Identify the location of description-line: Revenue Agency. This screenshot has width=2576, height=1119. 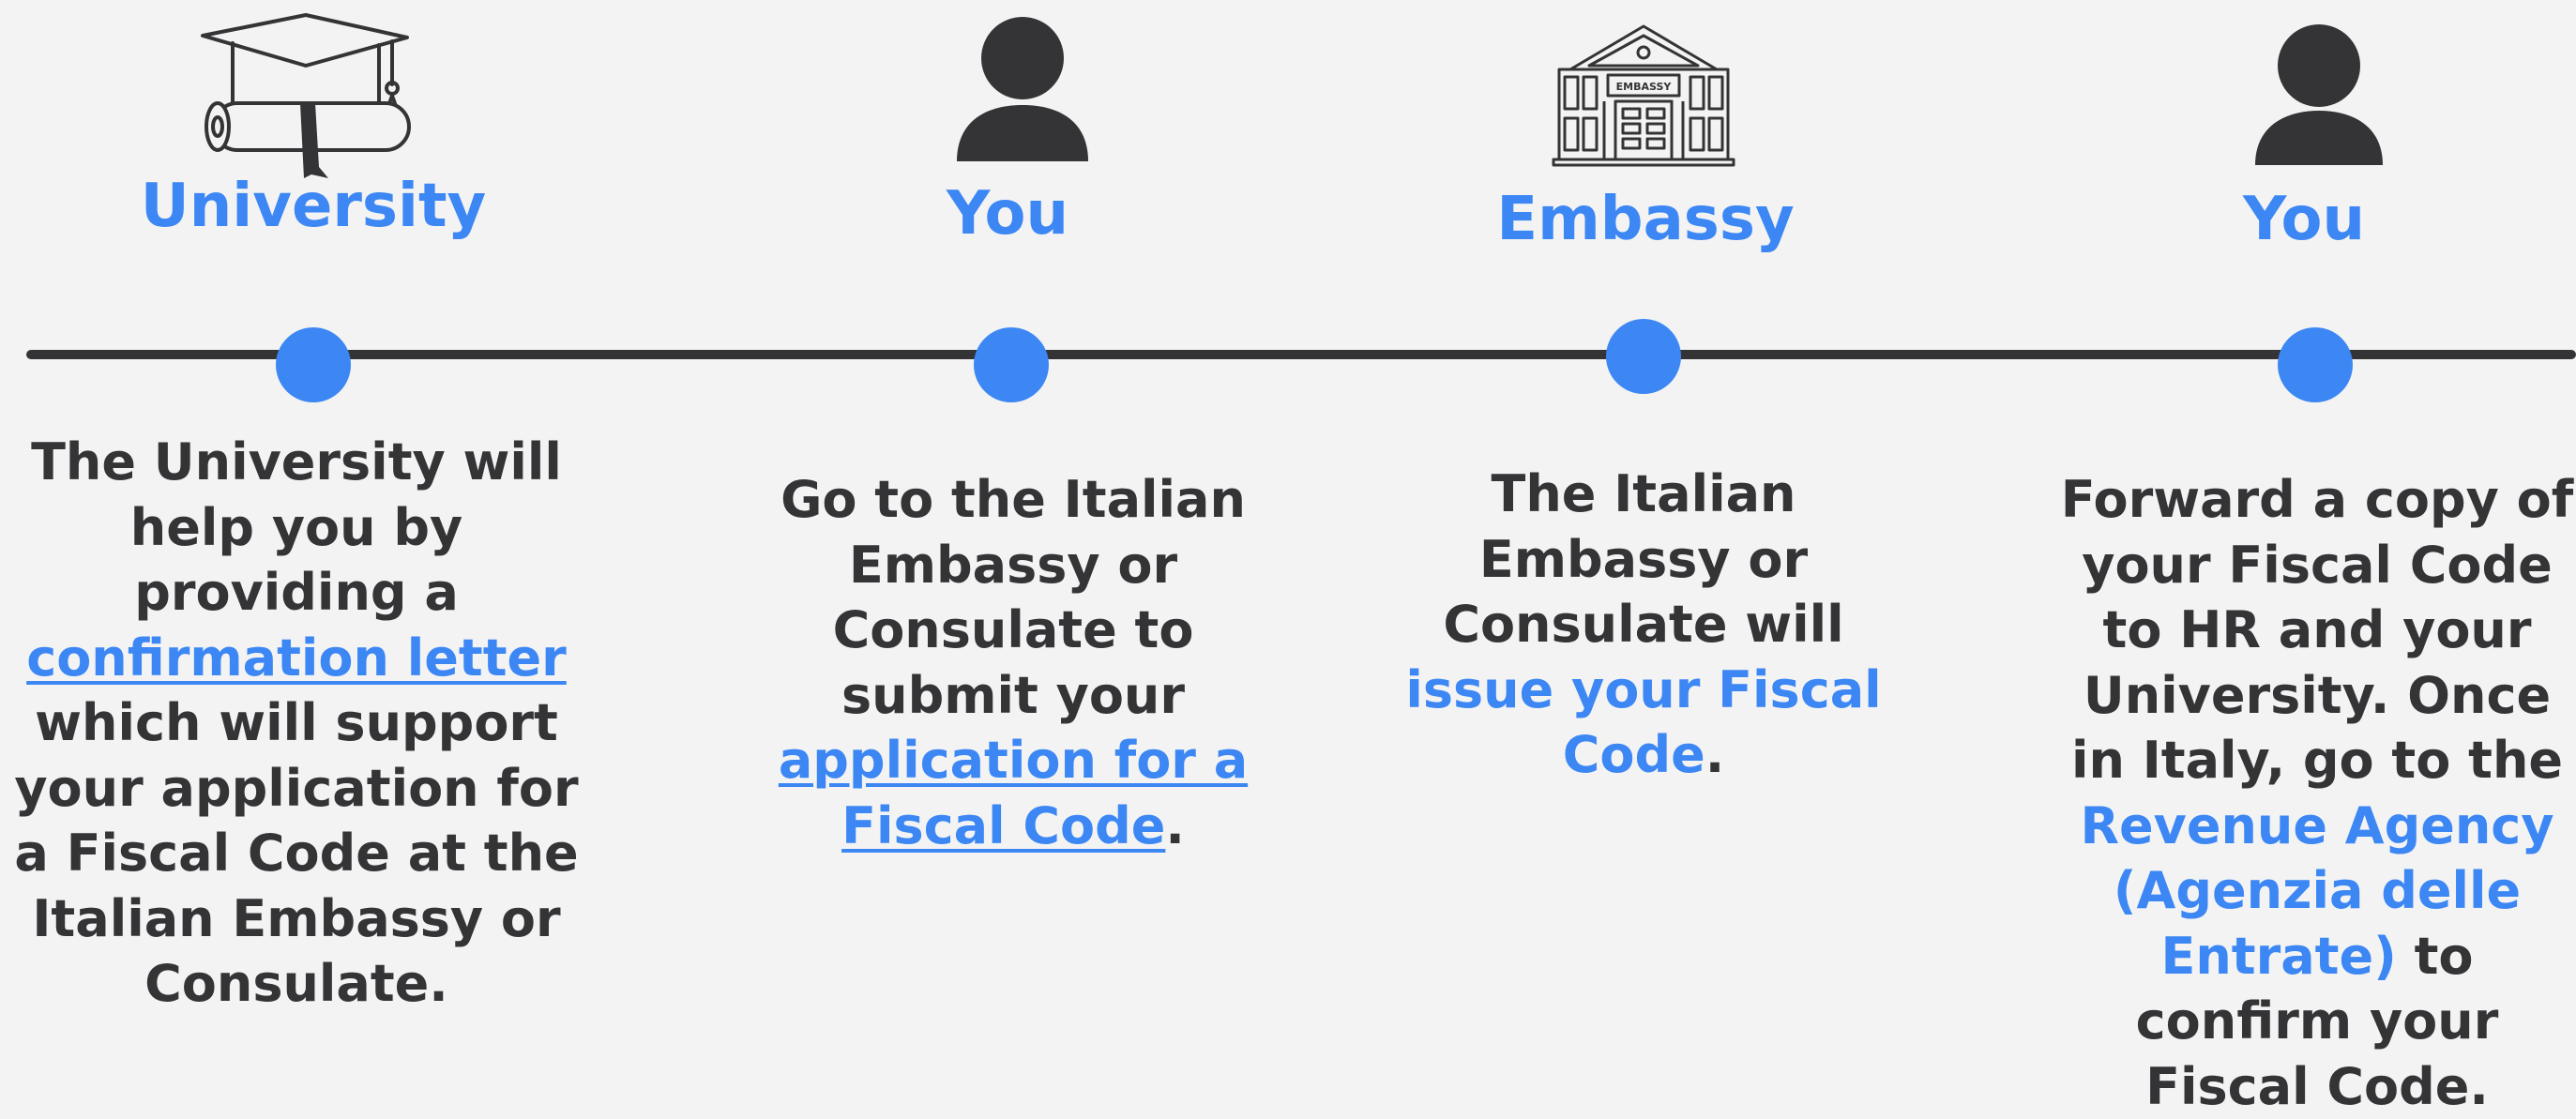
(2317, 826).